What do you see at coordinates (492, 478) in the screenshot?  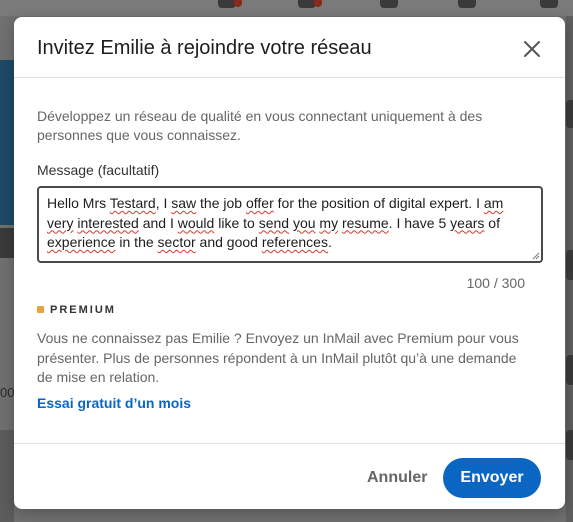 I see `send-button: Envoyer` at bounding box center [492, 478].